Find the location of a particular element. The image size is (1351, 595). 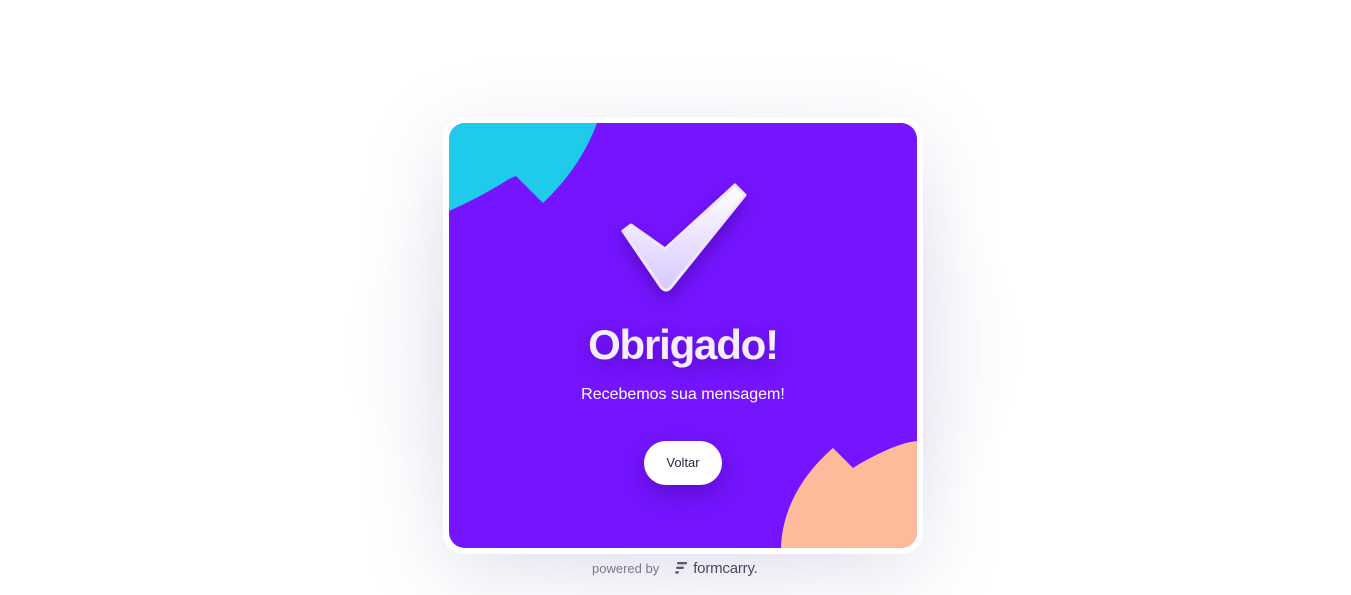

formcarry-brand-name: formcarry. is located at coordinates (725, 568).